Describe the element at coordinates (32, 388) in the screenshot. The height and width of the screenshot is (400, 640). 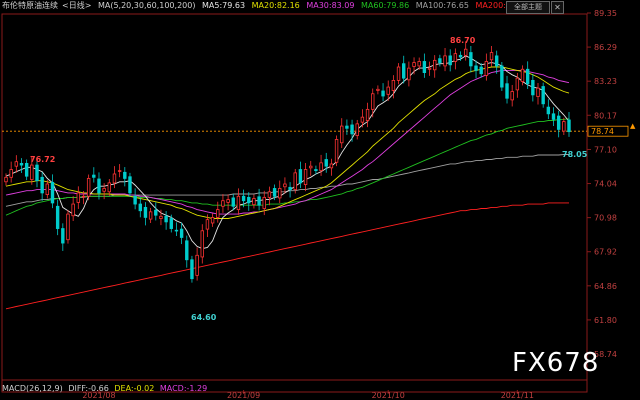
I see `macd-params: MACD(26,12,9)` at that location.